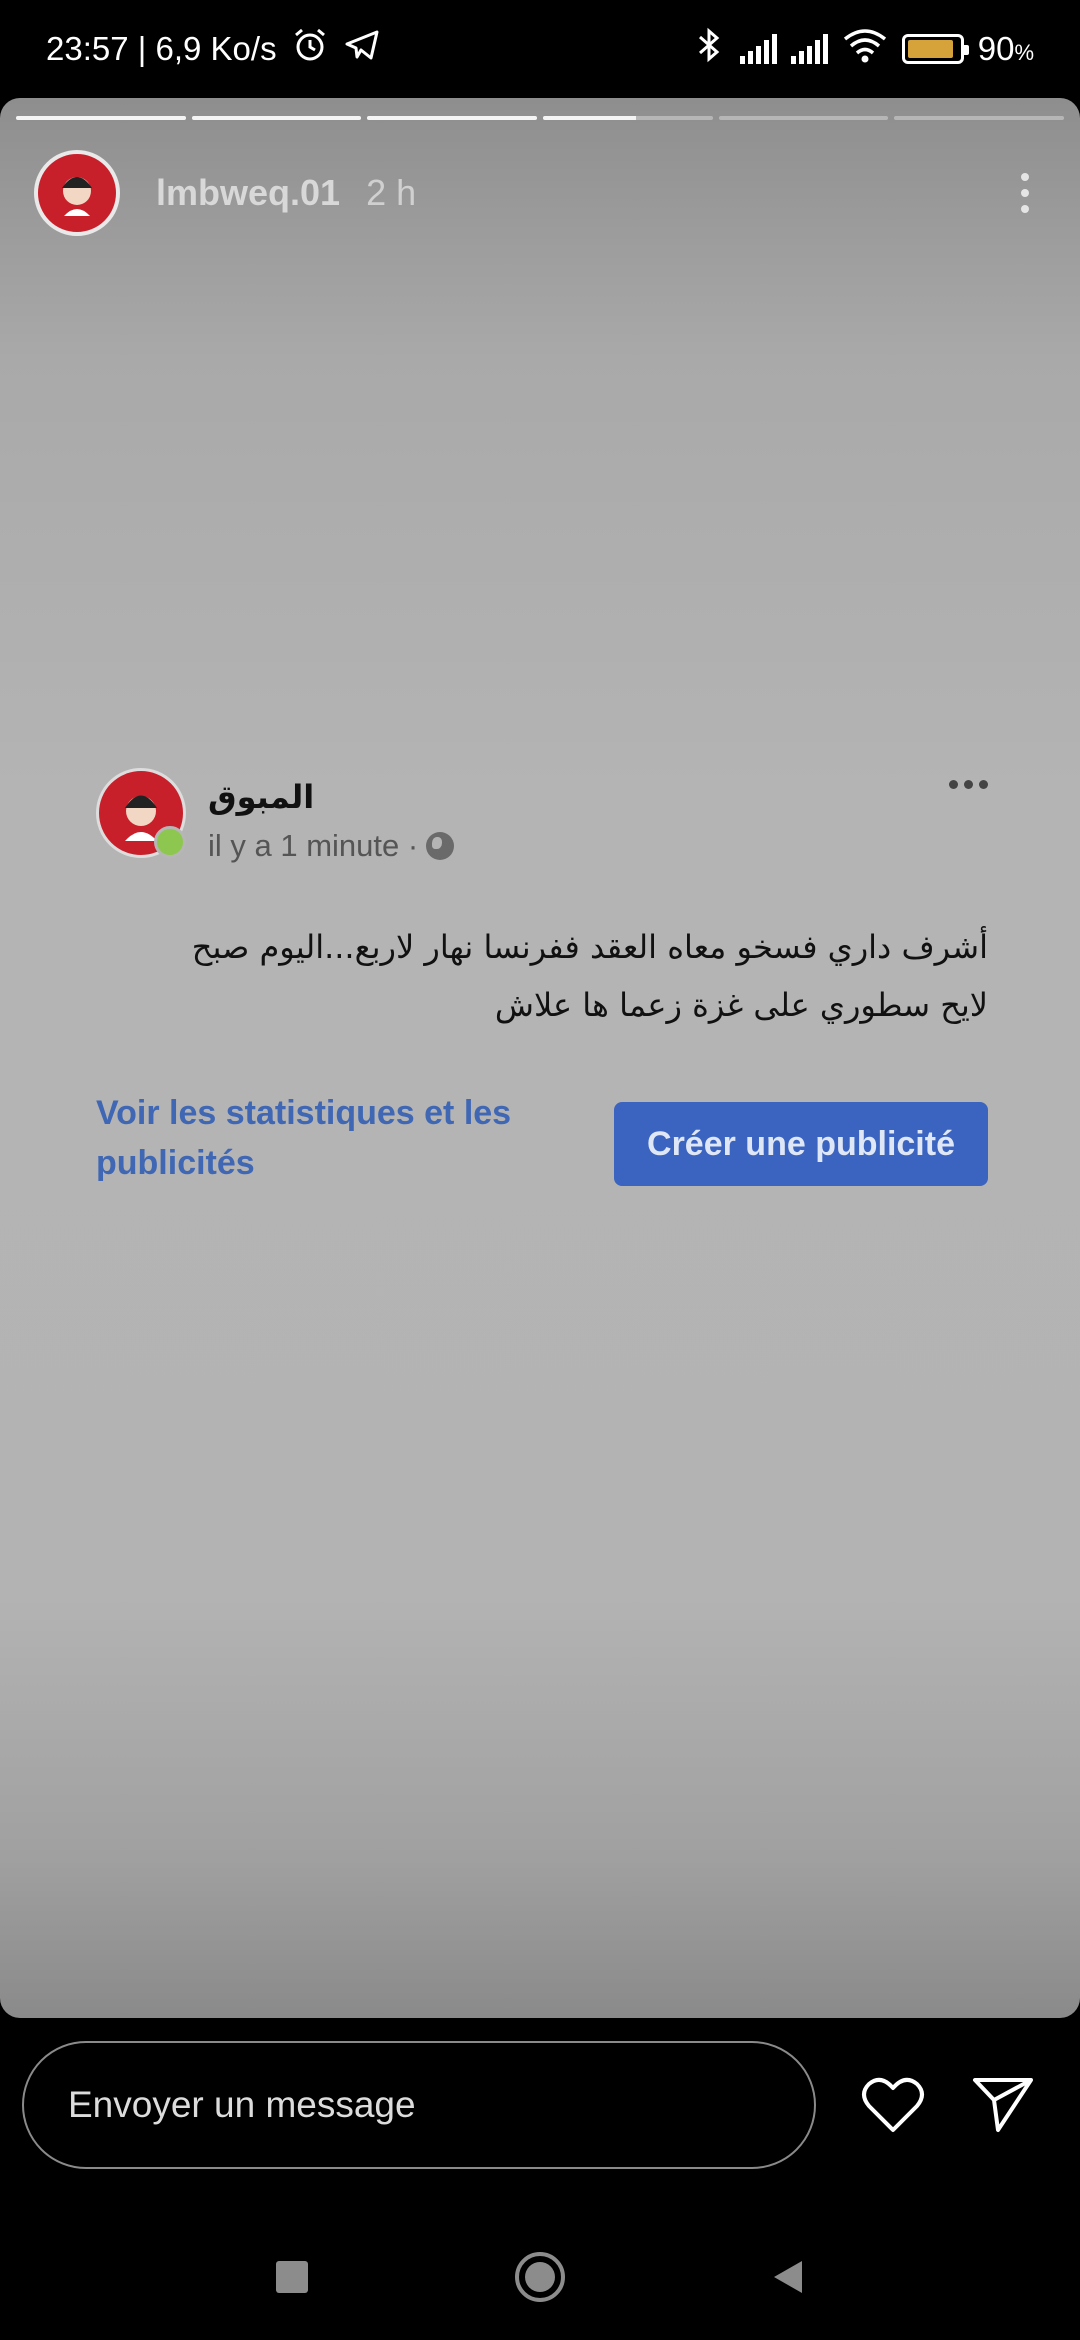  I want to click on post-author: المبوق, so click(261, 797).